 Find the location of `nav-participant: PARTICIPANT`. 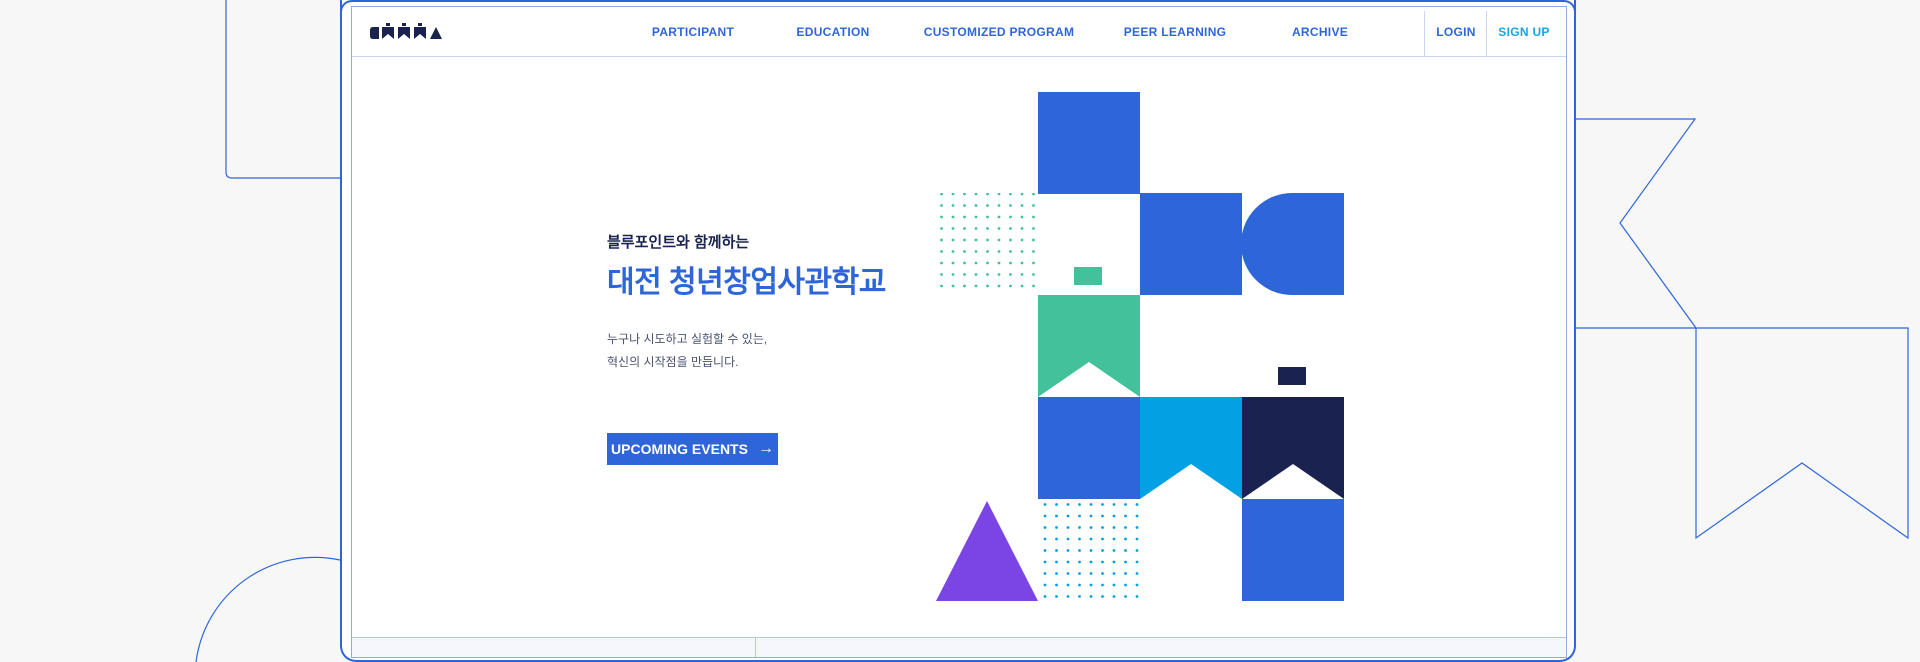

nav-participant: PARTICIPANT is located at coordinates (693, 32).